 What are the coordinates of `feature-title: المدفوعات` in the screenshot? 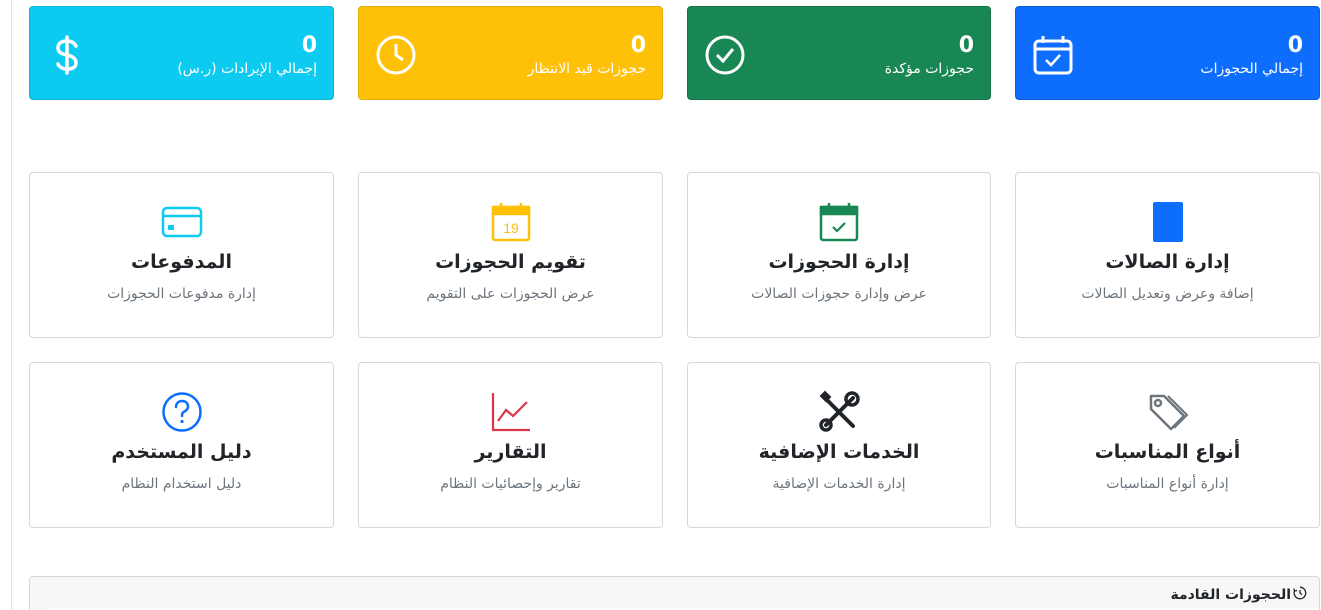 It's located at (181, 262).